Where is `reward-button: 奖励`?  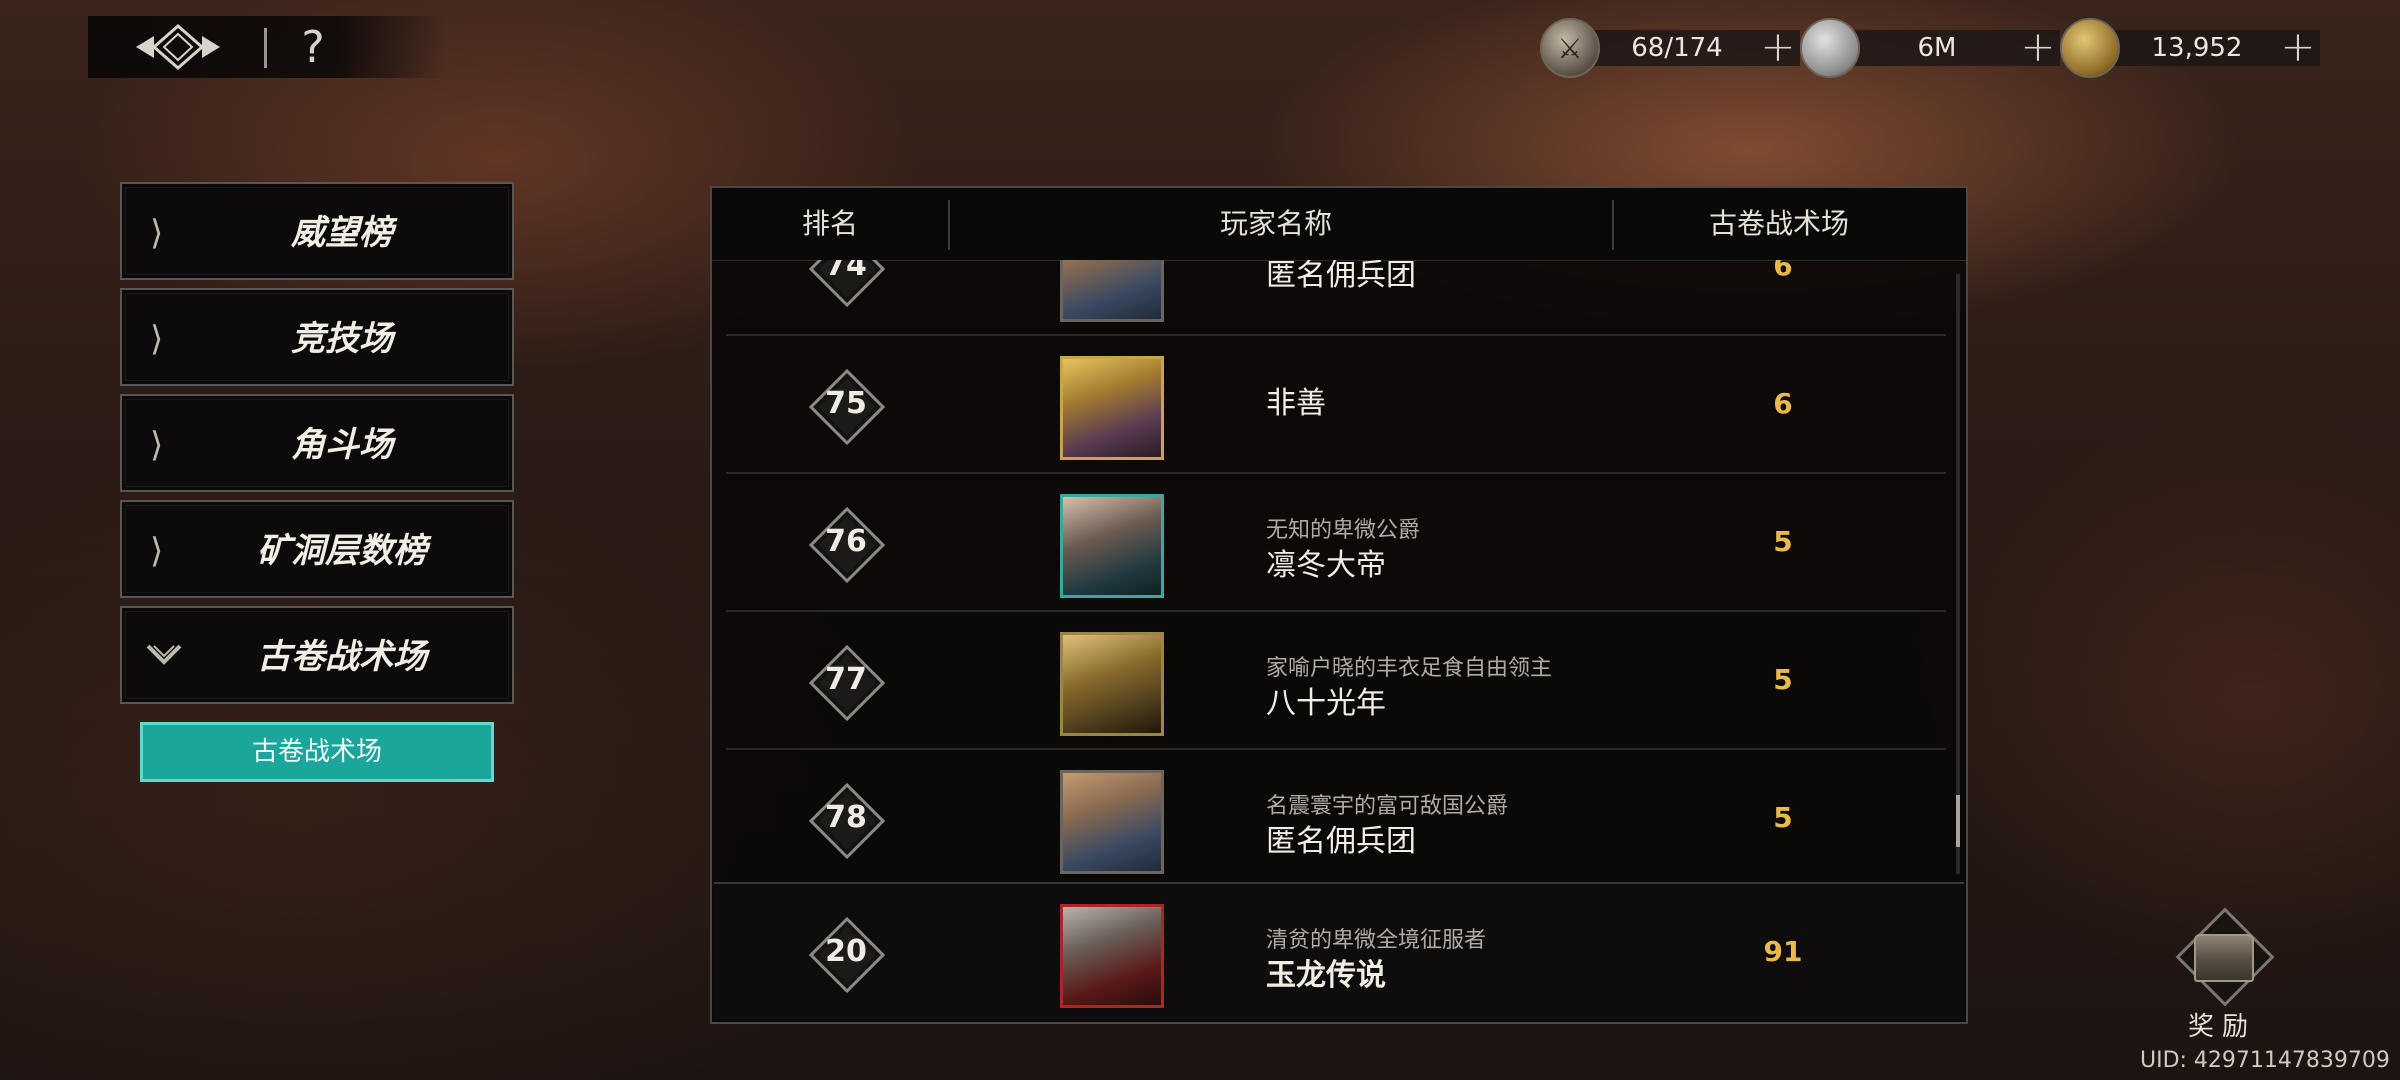
reward-button: 奖励 is located at coordinates (2222, 974).